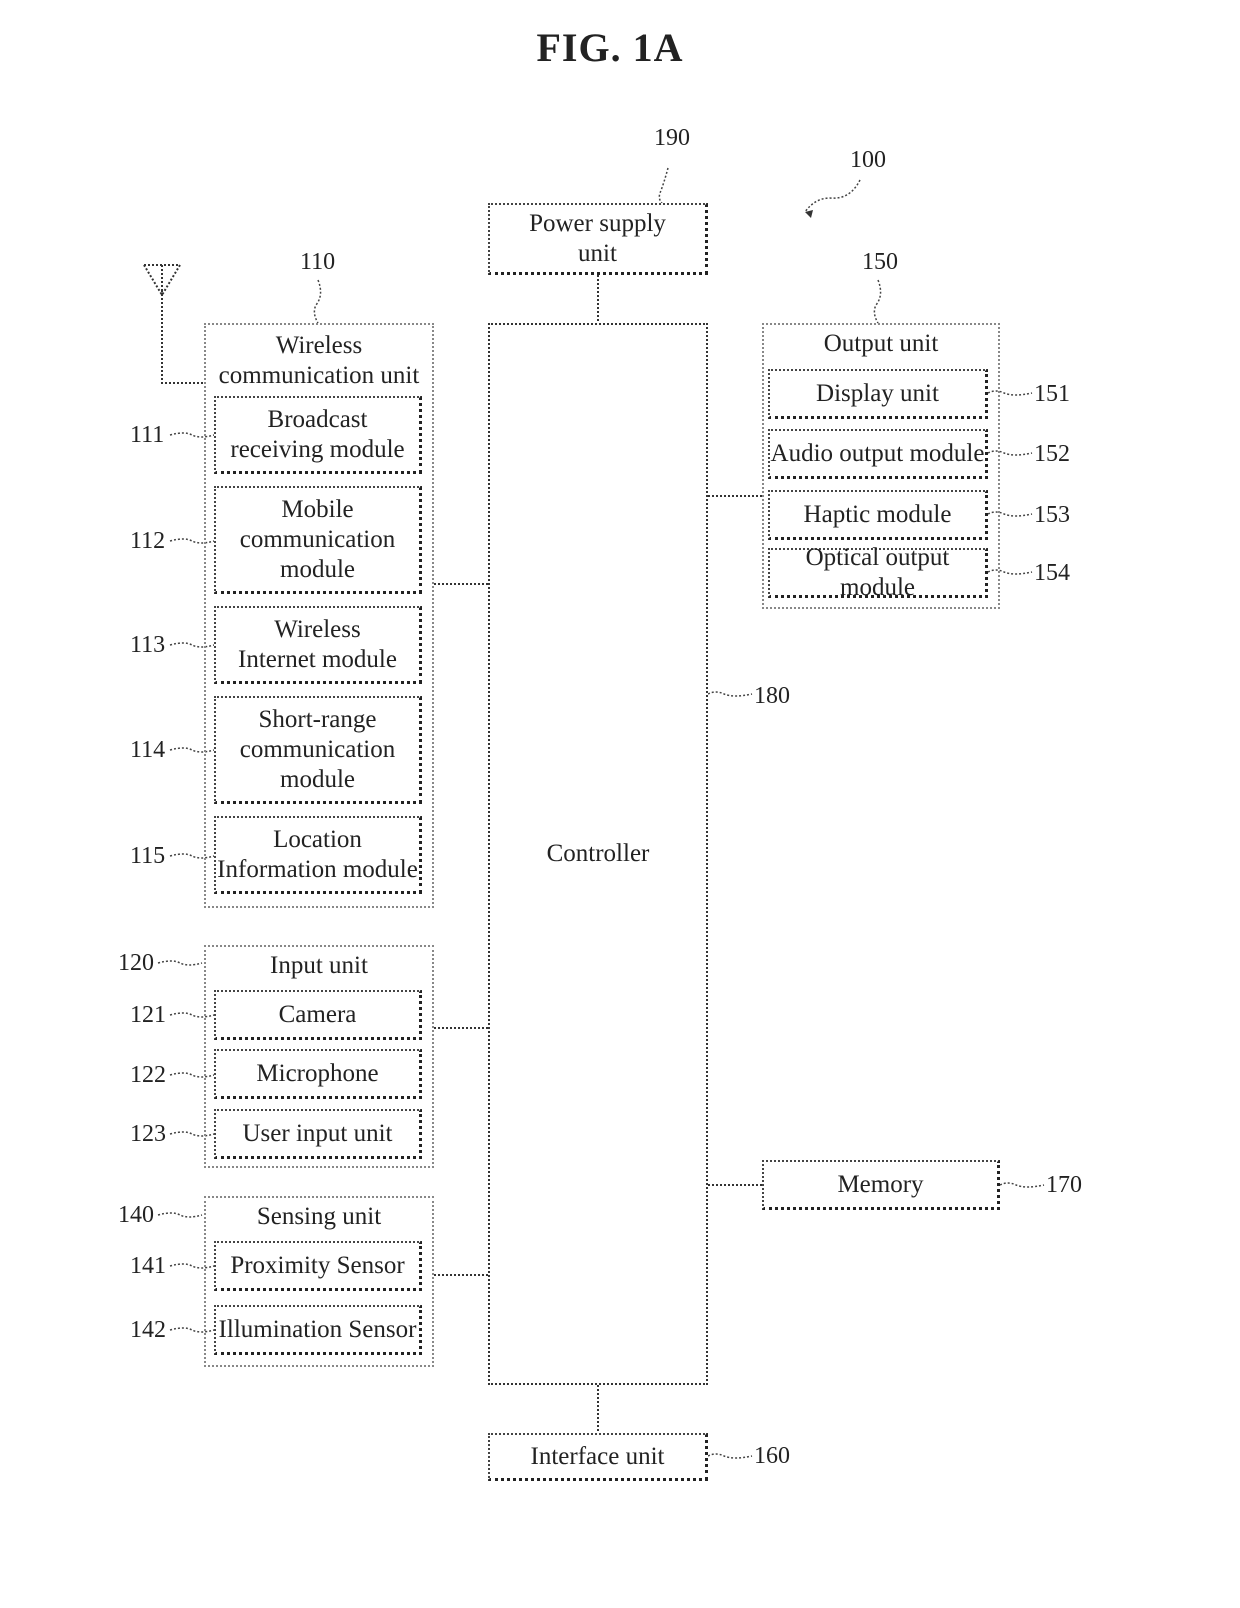 The image size is (1240, 1608). I want to click on wireless-unit-title-line2: communication unit, so click(319, 375).